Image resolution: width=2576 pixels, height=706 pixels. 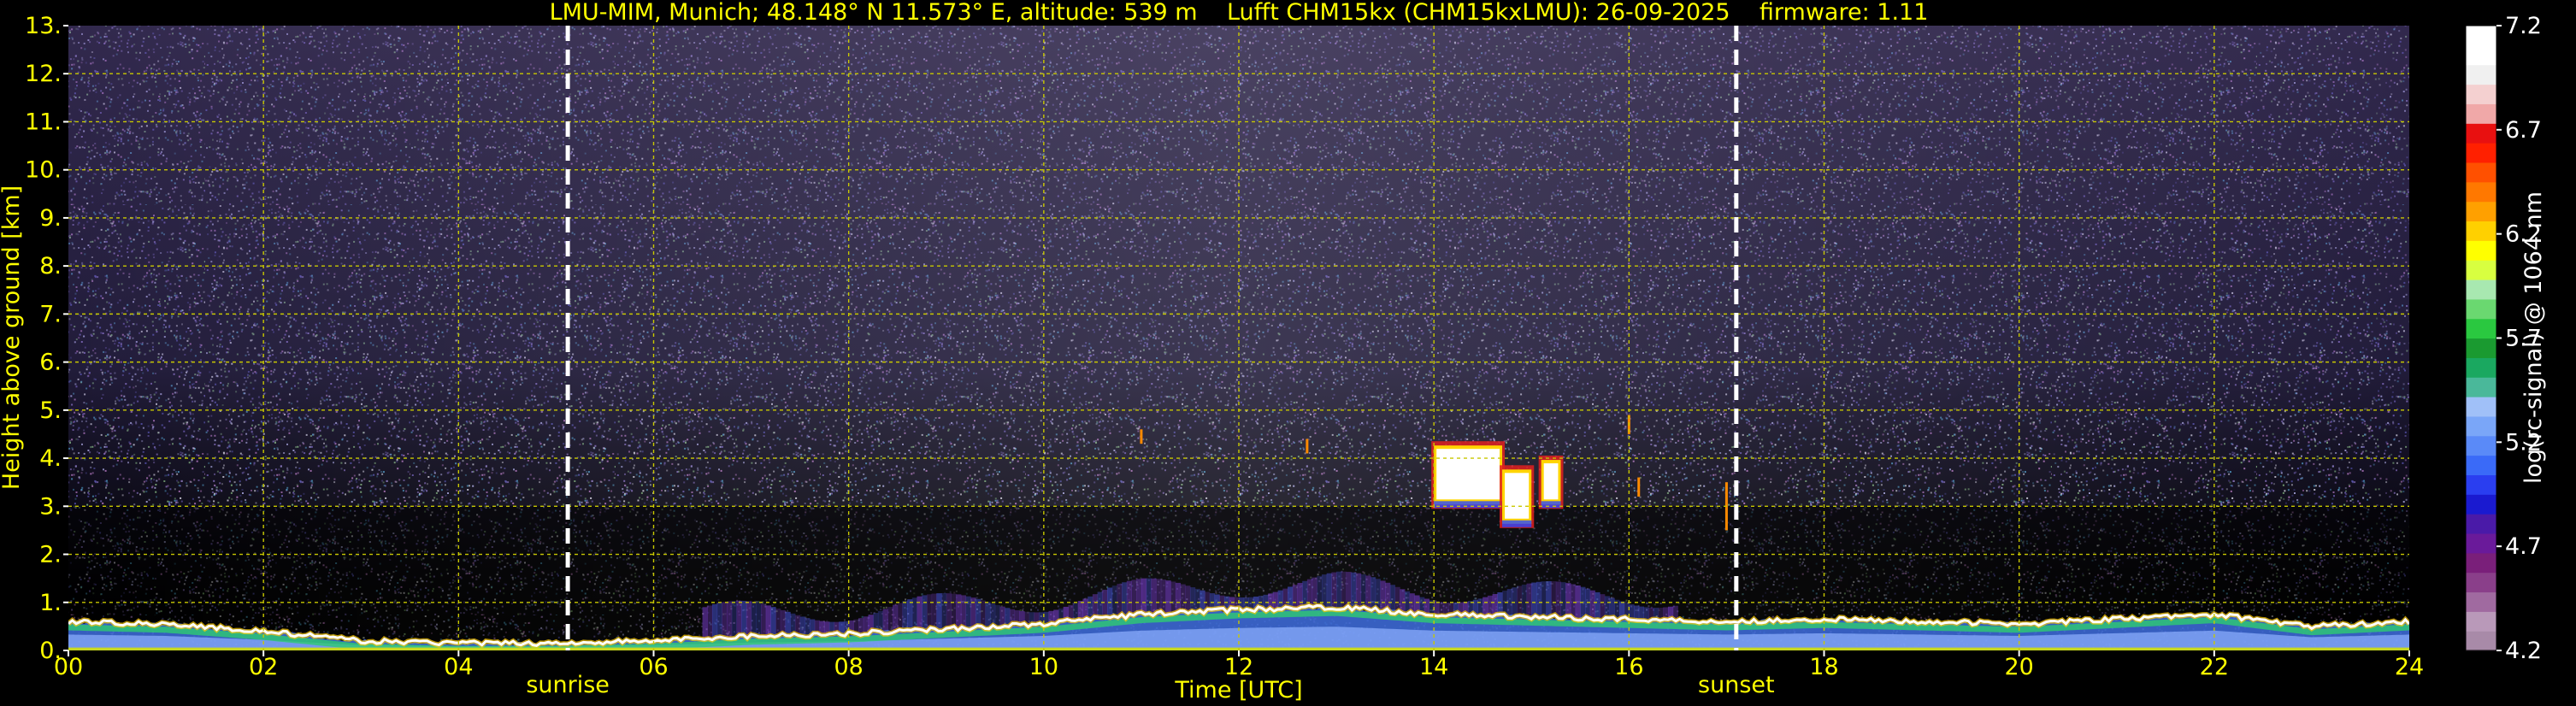 I want to click on x-tick-label: 18, so click(x=1823, y=667).